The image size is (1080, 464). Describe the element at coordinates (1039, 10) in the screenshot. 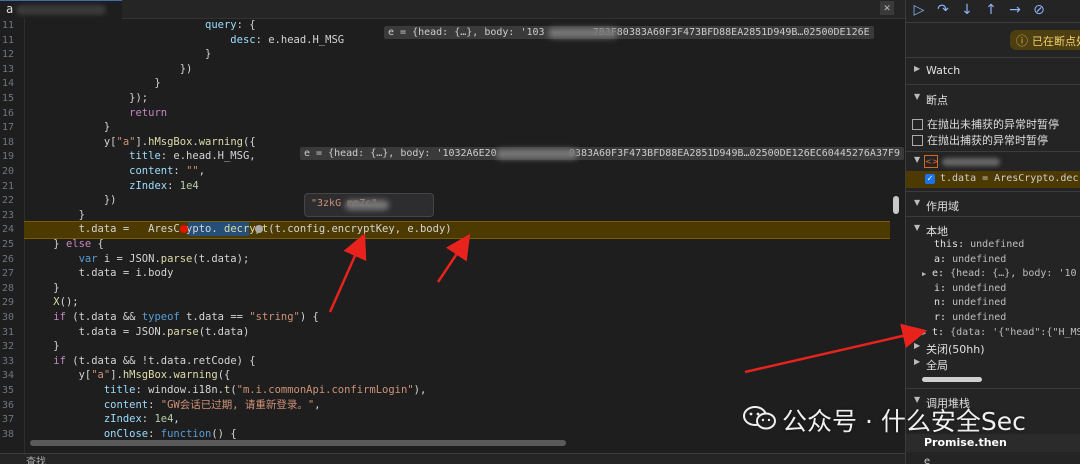

I see `deactivate-breakpoints-icon: ⊘` at that location.